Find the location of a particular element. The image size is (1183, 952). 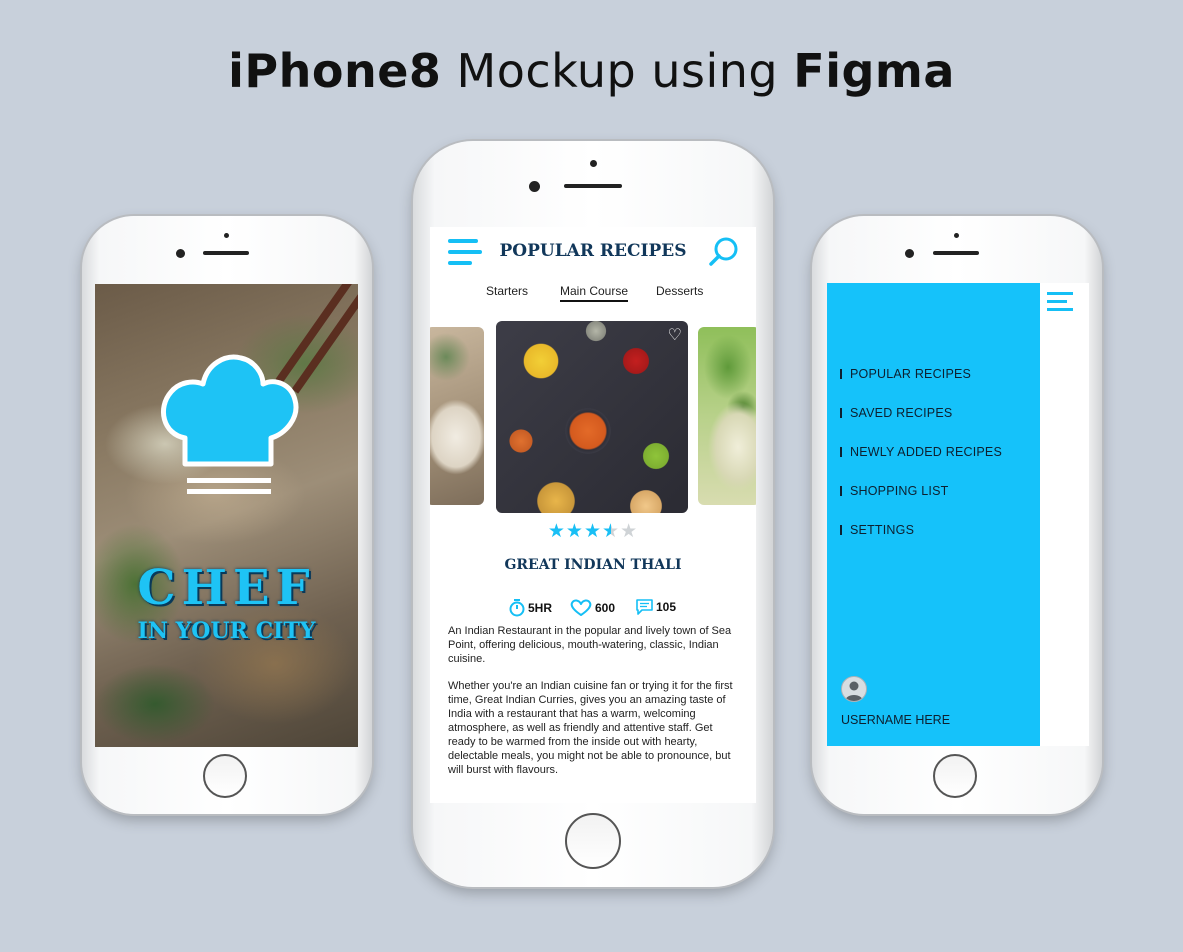

menu-item-newly-added: NEWLY ADDED RECIPES is located at coordinates (921, 452).